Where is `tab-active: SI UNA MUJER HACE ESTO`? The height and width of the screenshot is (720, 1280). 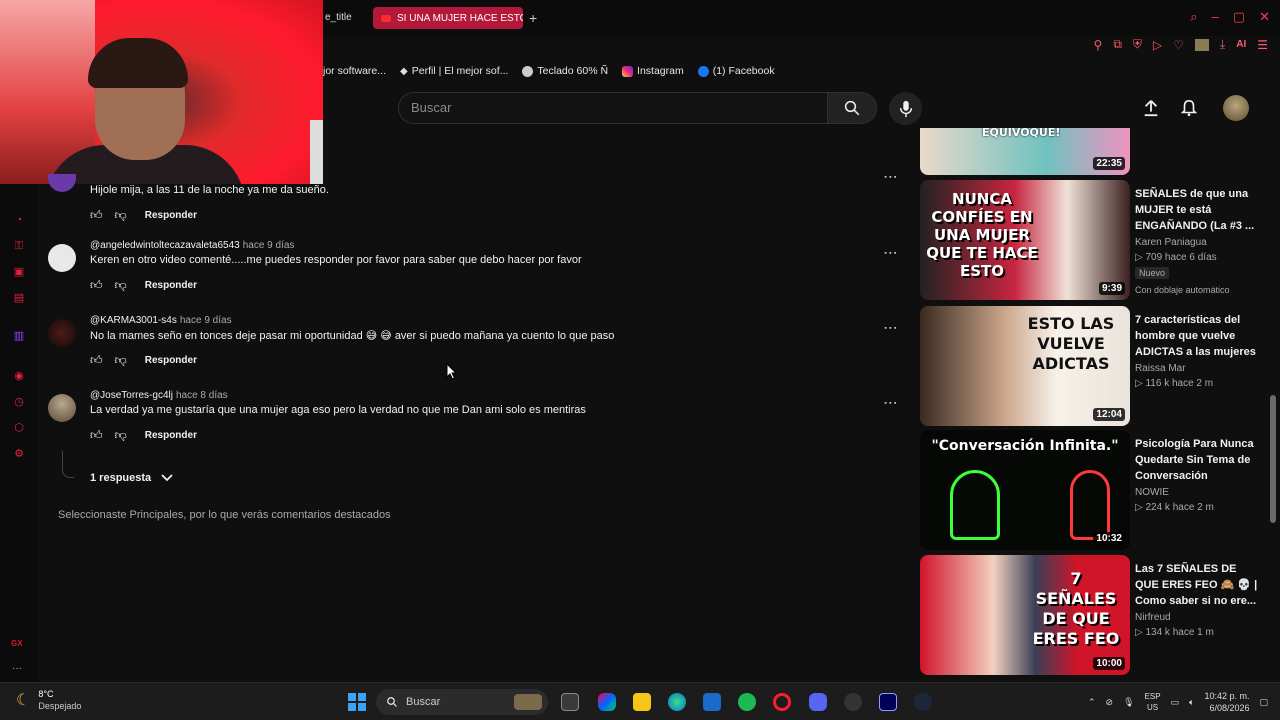 tab-active: SI UNA MUJER HACE ESTO is located at coordinates (448, 18).